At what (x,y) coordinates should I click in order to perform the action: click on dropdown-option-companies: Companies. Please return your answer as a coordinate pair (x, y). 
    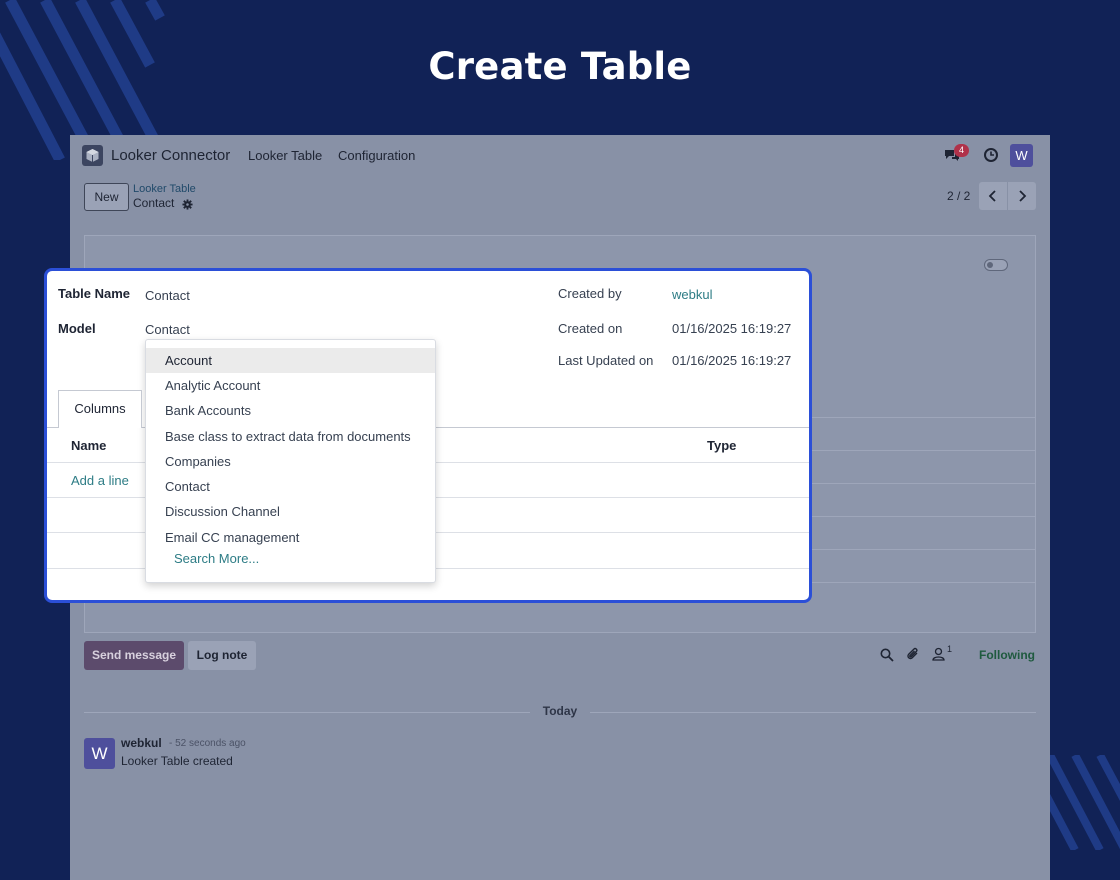
    Looking at the image, I should click on (290, 461).